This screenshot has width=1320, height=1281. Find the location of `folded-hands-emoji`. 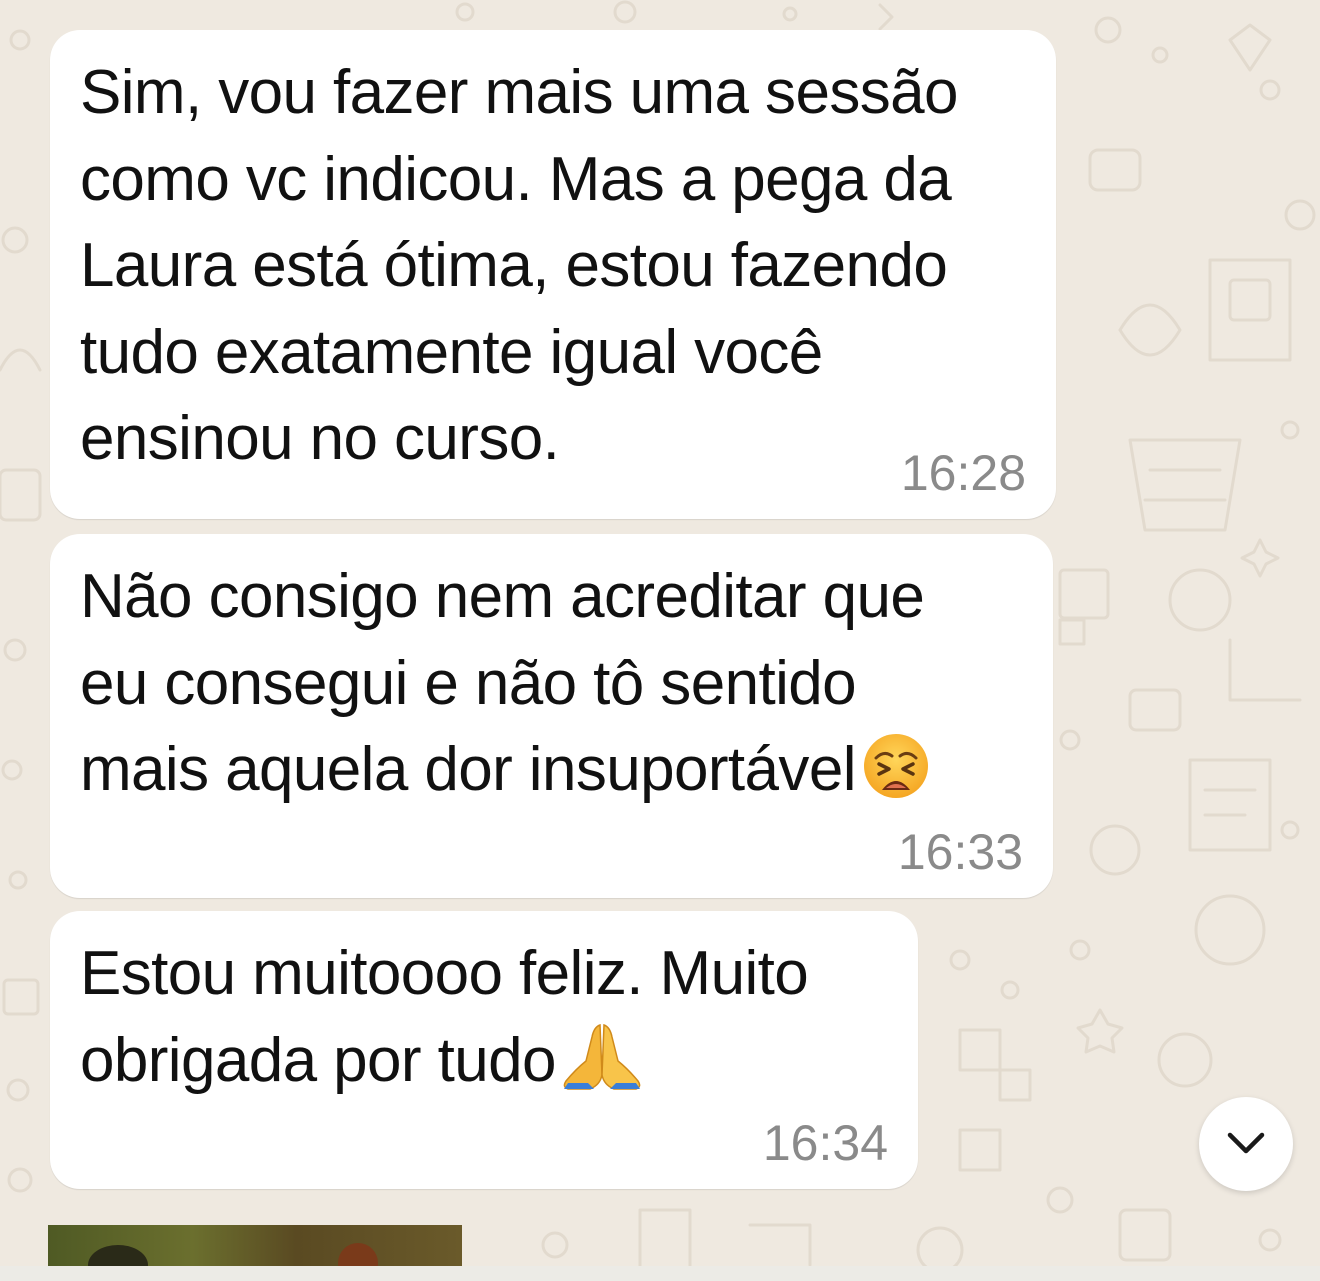

folded-hands-emoji is located at coordinates (602, 1067).